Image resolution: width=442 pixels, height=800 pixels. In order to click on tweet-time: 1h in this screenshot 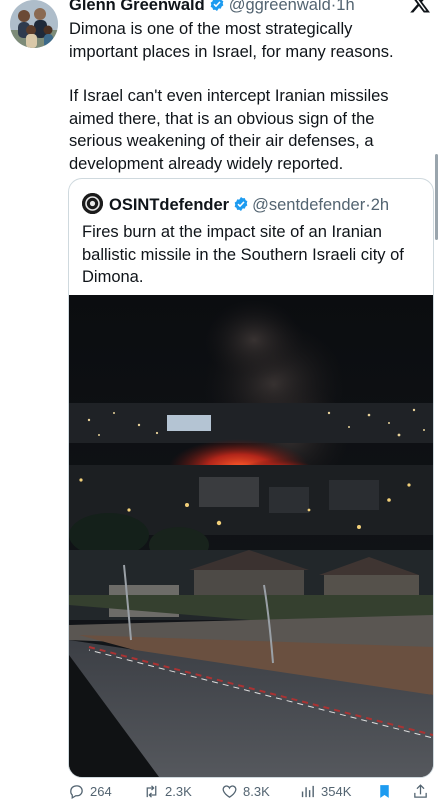, I will do `click(345, 7)`.